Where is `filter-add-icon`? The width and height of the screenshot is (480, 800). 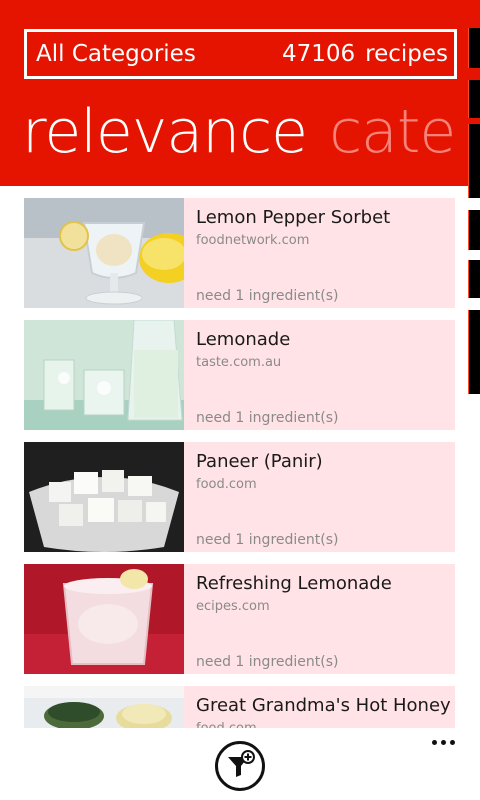
filter-add-icon is located at coordinates (241, 763).